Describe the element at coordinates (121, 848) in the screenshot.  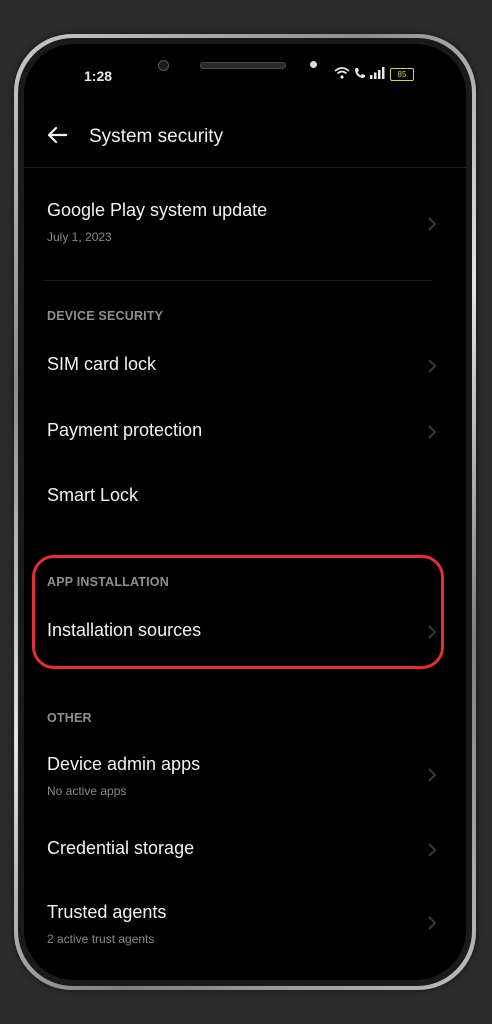
I see `item-title: Credential storage` at that location.